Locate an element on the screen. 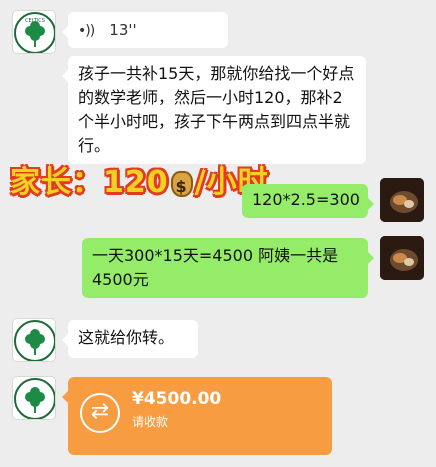 The height and width of the screenshot is (467, 436). overlay-caption: 家长：120 $/小时 is located at coordinates (139, 179).